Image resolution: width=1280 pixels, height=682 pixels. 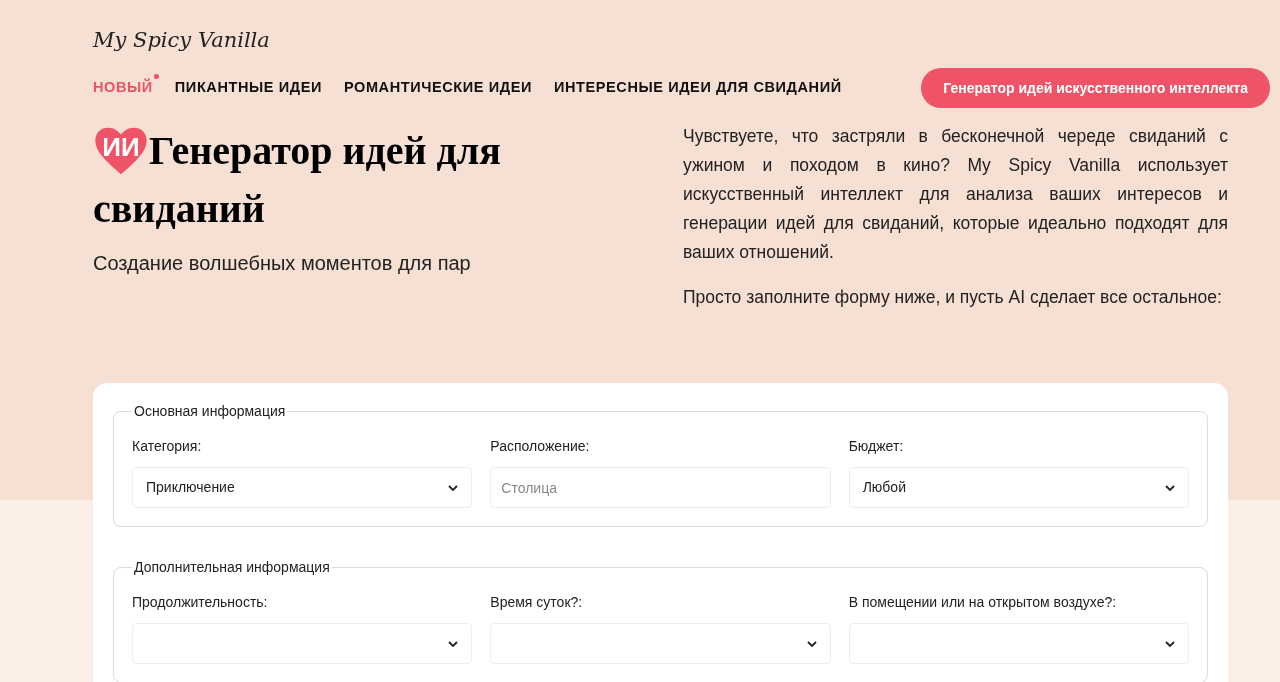 What do you see at coordinates (302, 487) in the screenshot?
I see `select-field: Приключение` at bounding box center [302, 487].